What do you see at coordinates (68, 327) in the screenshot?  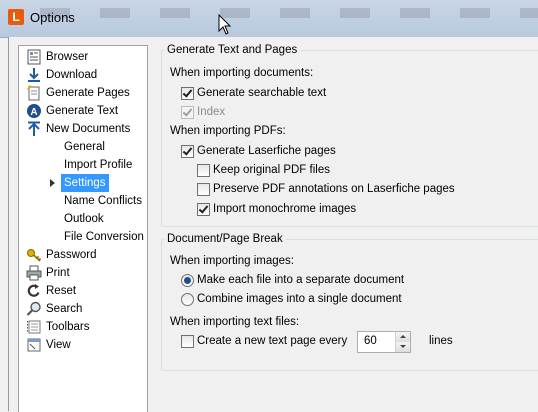 I see `nav-item-label: Toolbars` at bounding box center [68, 327].